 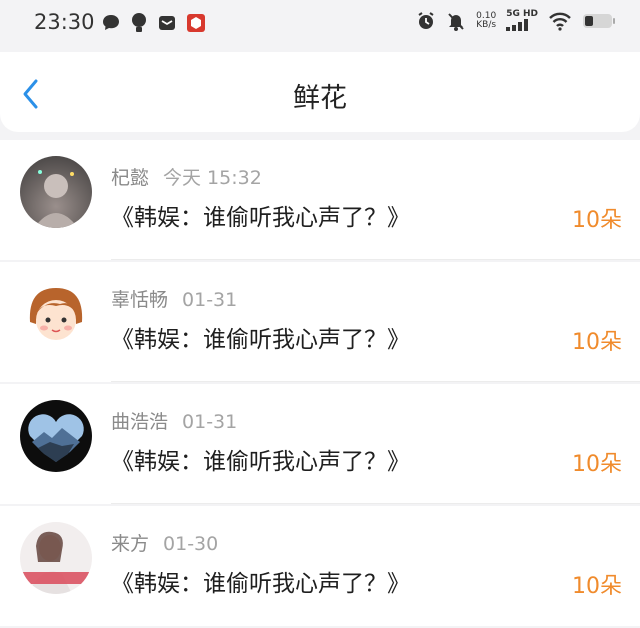 I want to click on name-line: 辜恬畅 01-31, so click(x=174, y=298).